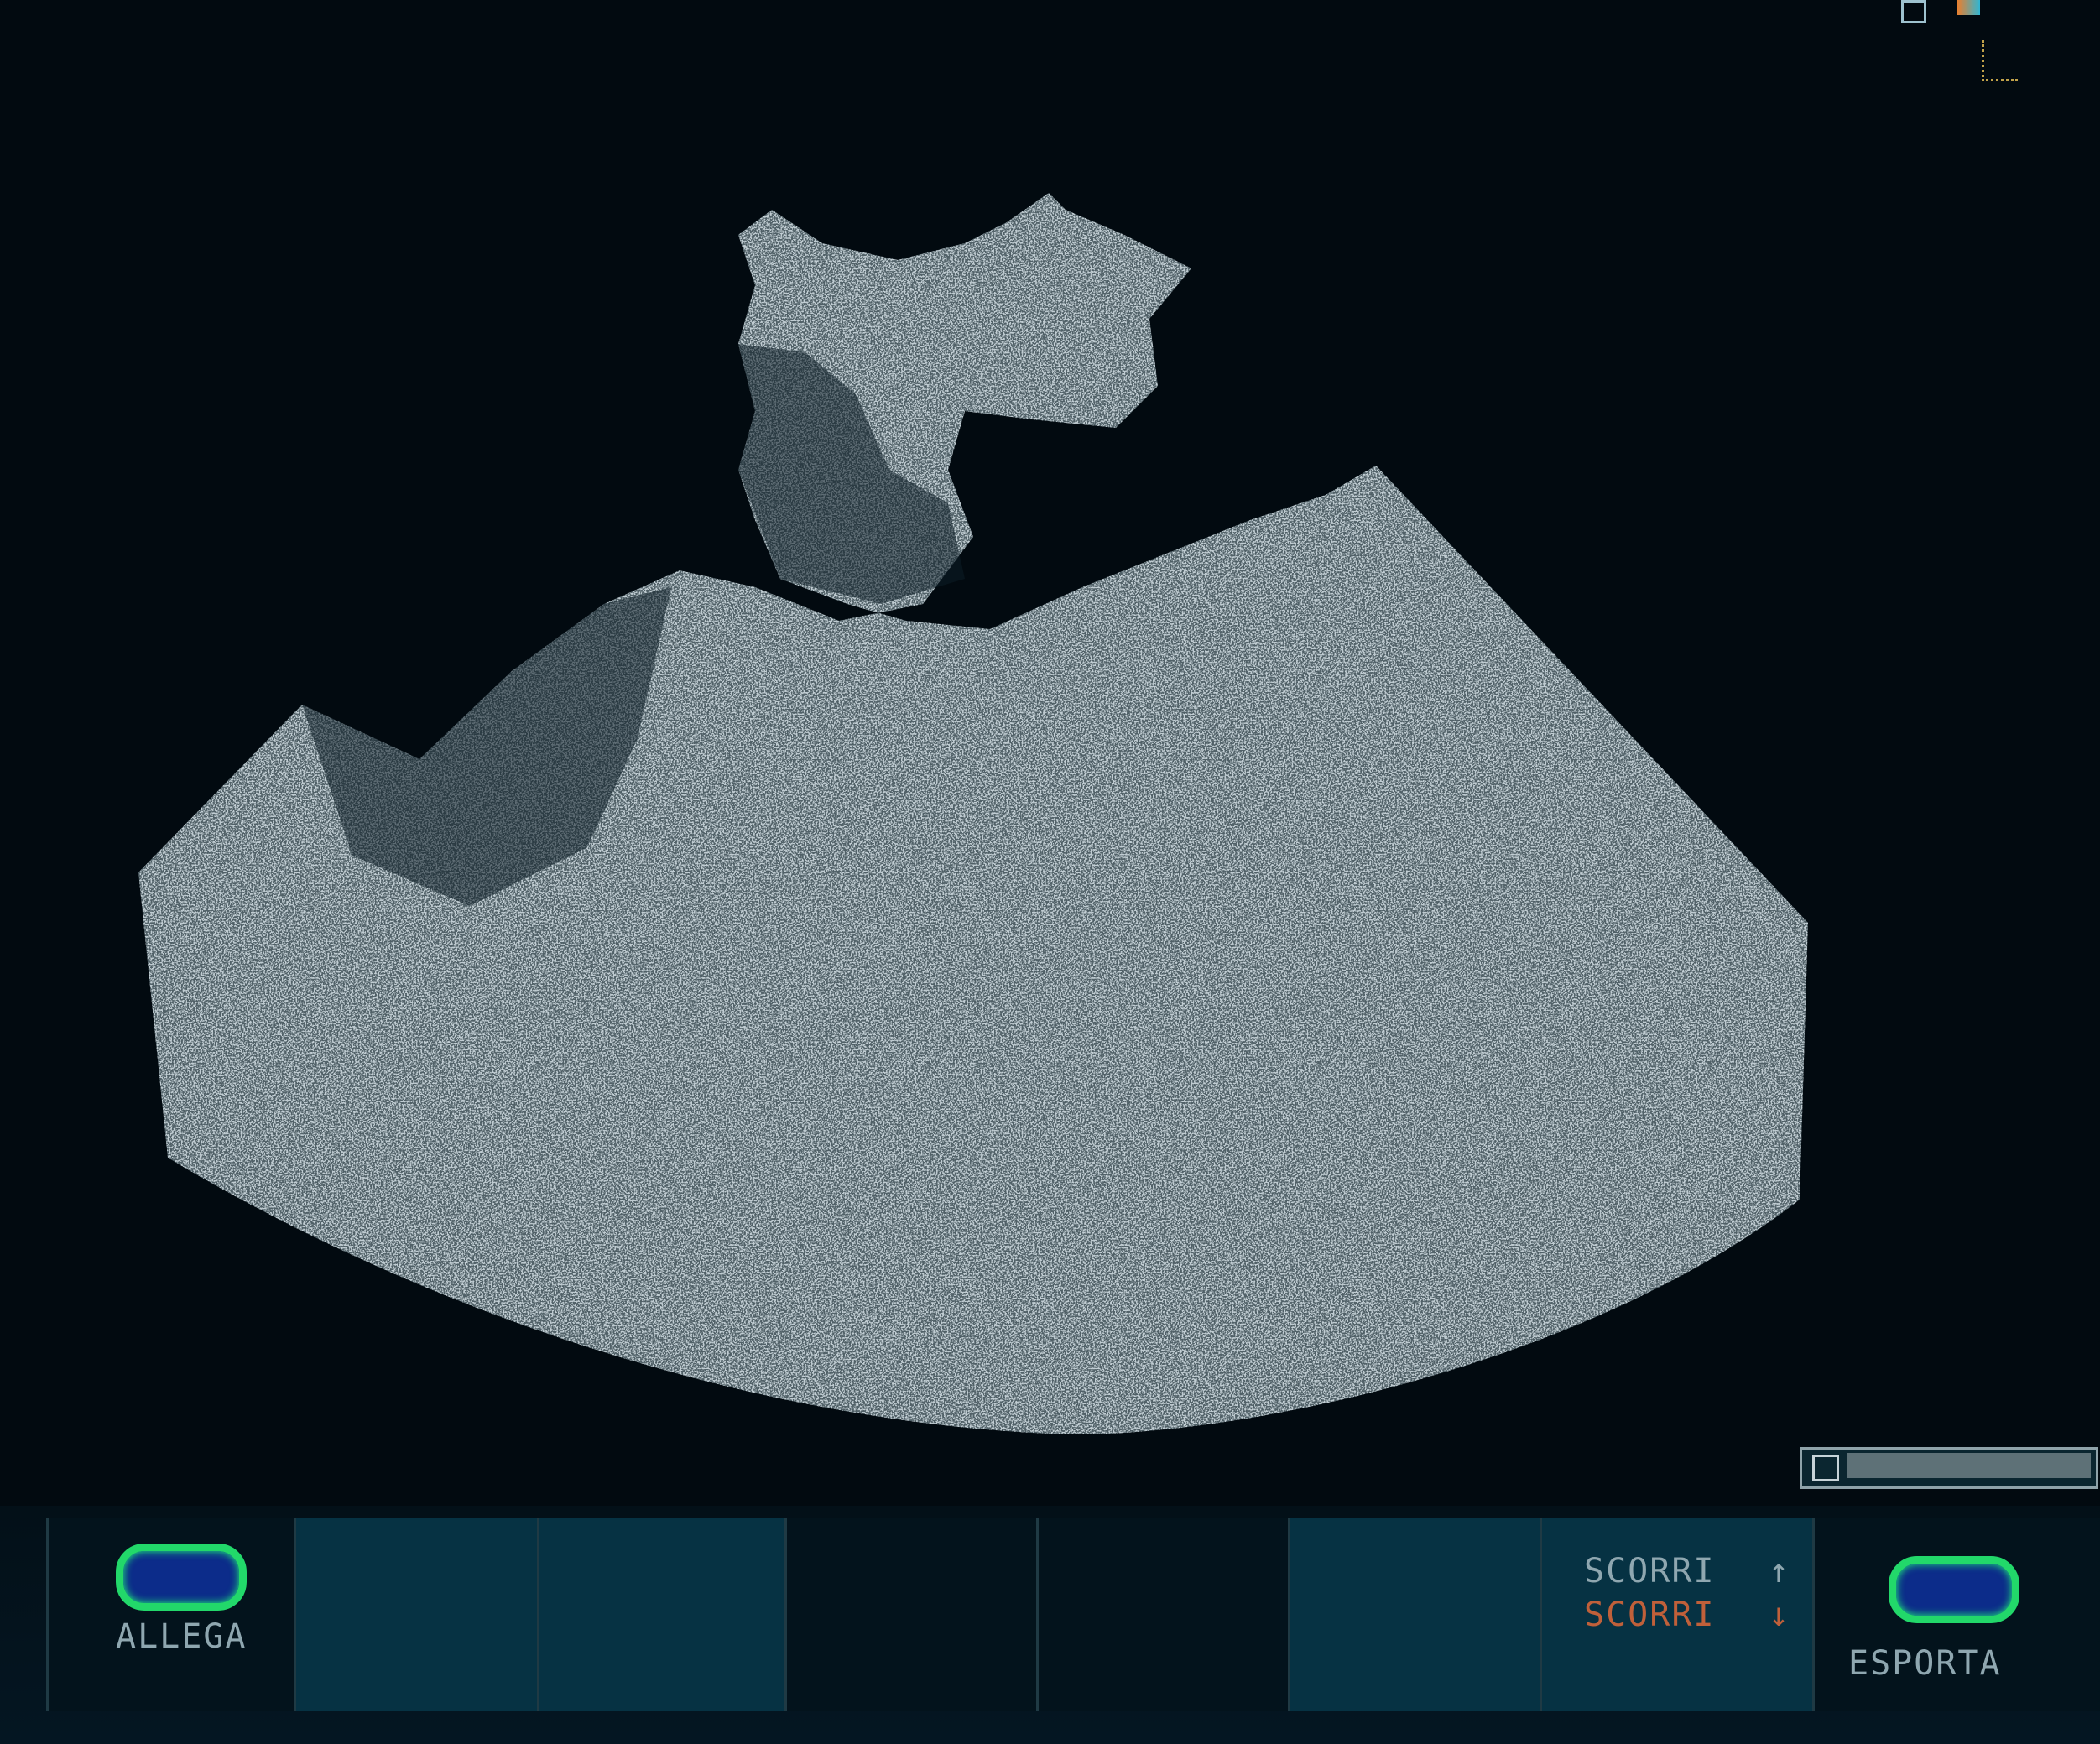 Image resolution: width=2100 pixels, height=1744 pixels. I want to click on arrow-down-icon: ↓, so click(1779, 1615).